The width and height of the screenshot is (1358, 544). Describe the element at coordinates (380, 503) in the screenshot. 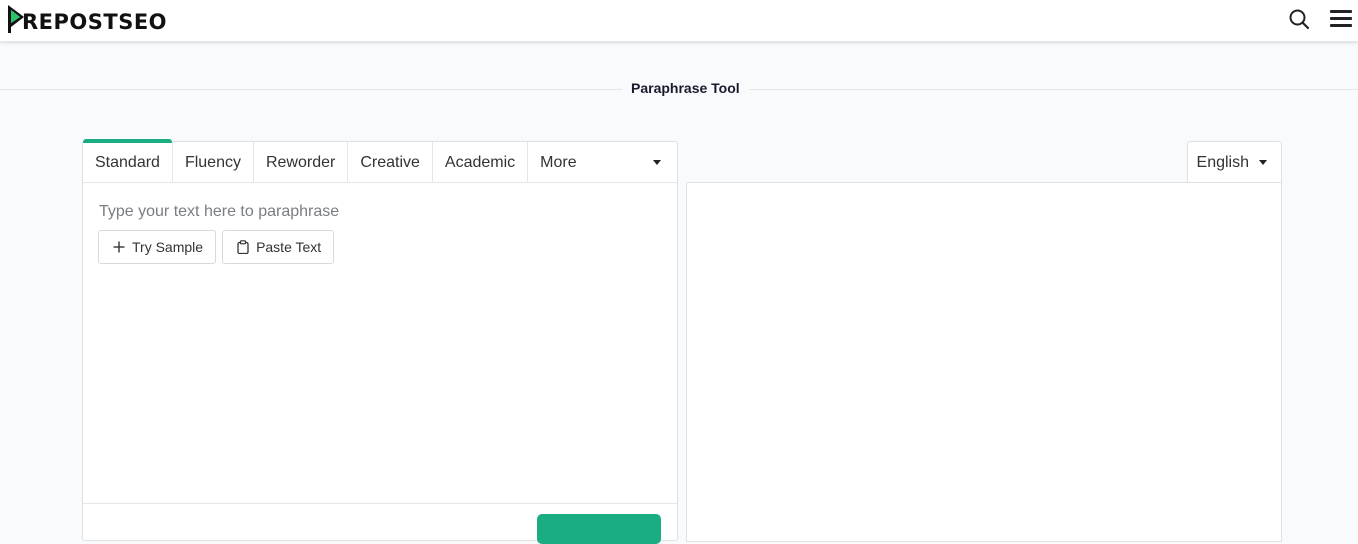

I see `input-footer-divider` at that location.